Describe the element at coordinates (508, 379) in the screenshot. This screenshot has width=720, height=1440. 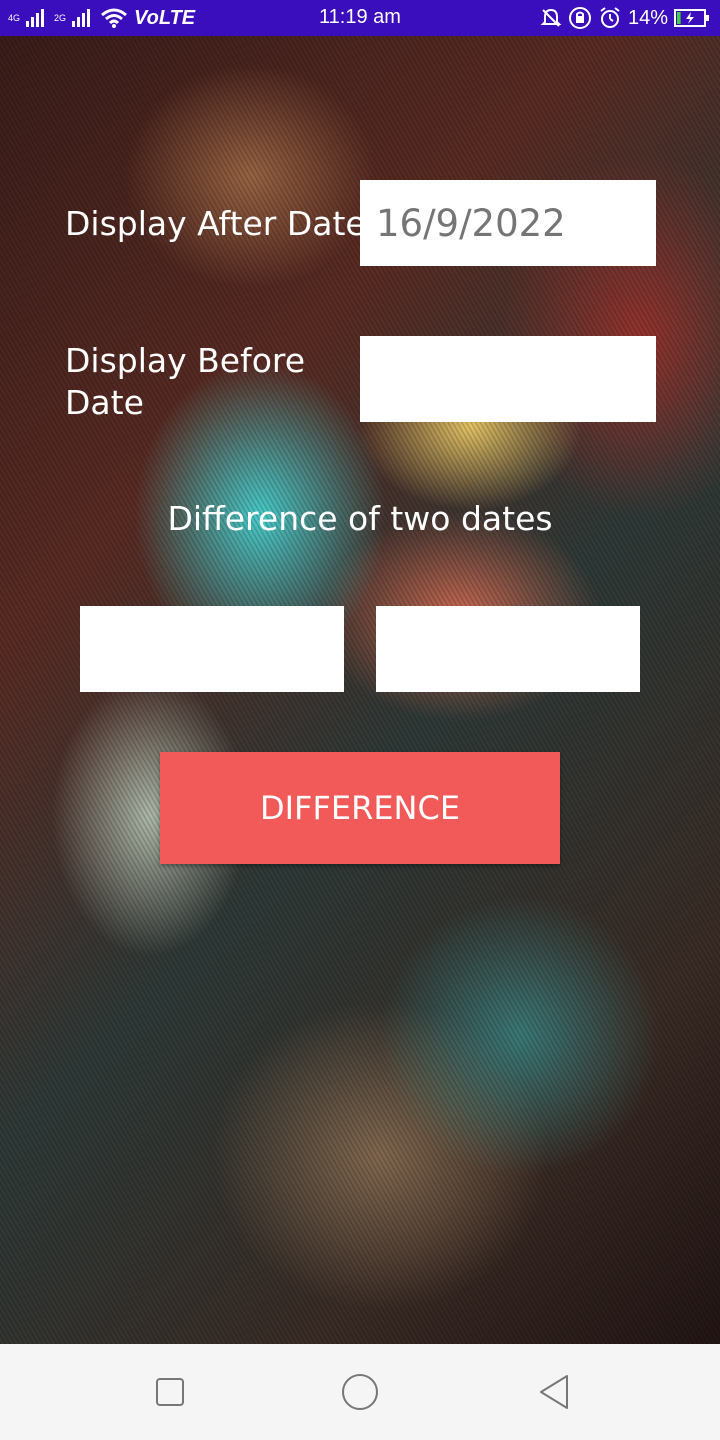
I see `before-date-field` at that location.